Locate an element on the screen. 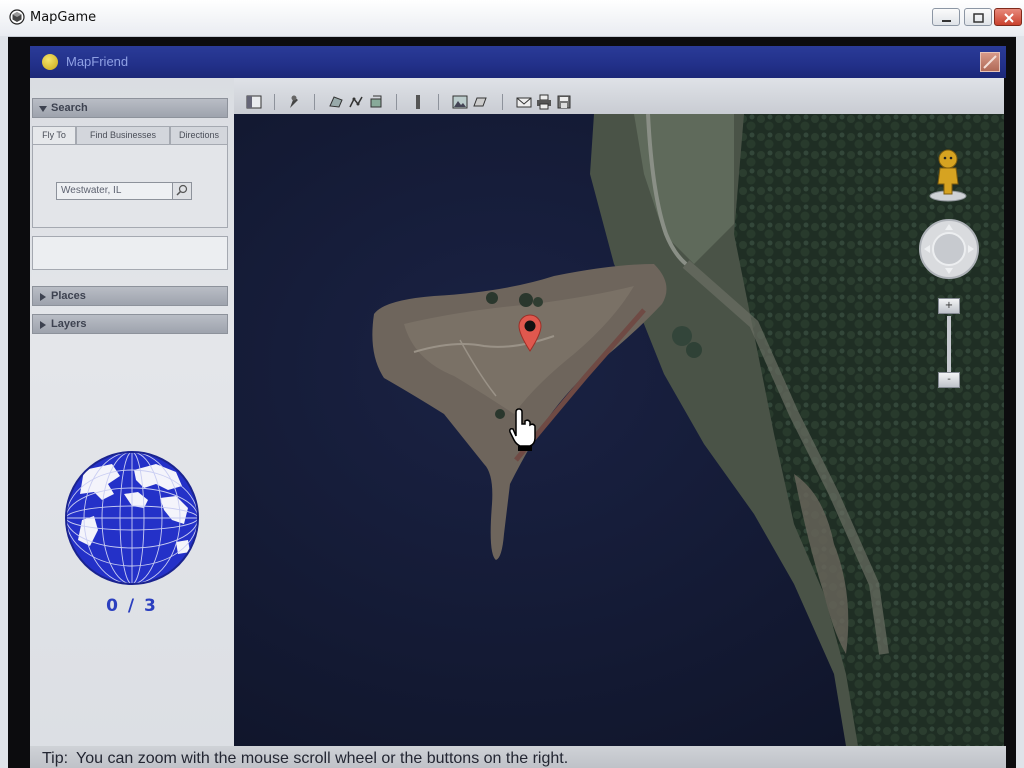 The height and width of the screenshot is (768, 1024). zoom-slider: + - is located at coordinates (949, 344).